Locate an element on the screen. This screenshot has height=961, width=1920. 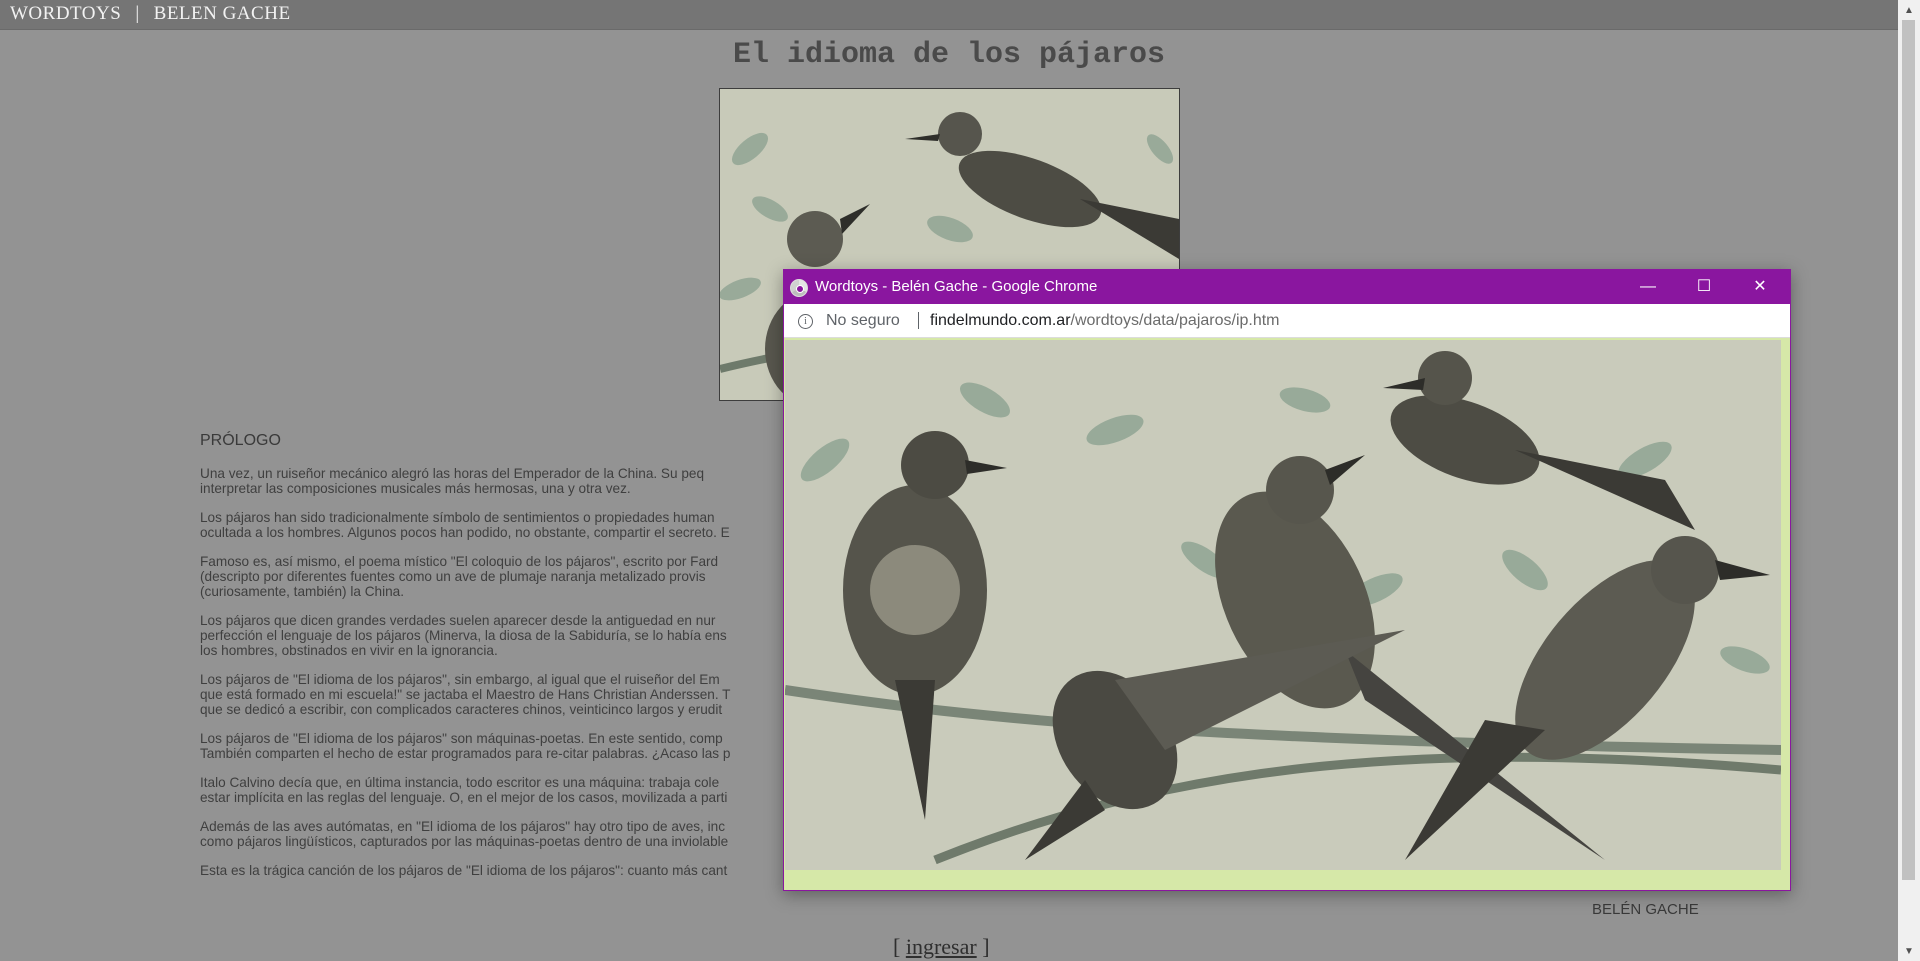
enter-link-wrapper: [ ingresar ] is located at coordinates (941, 946).